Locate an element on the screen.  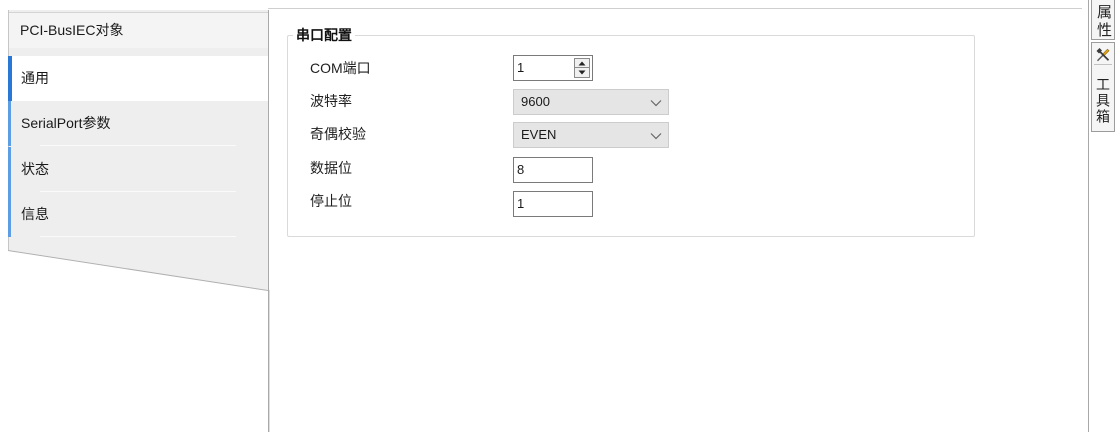
stop-bits-input: 1 is located at coordinates (553, 204).